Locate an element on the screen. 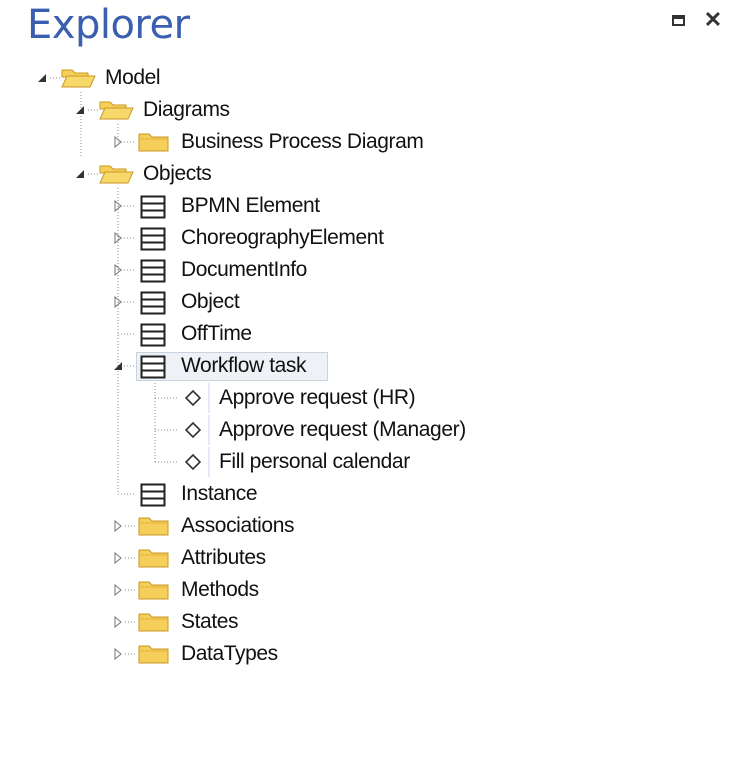  tree-node-label: Methods is located at coordinates (220, 589).